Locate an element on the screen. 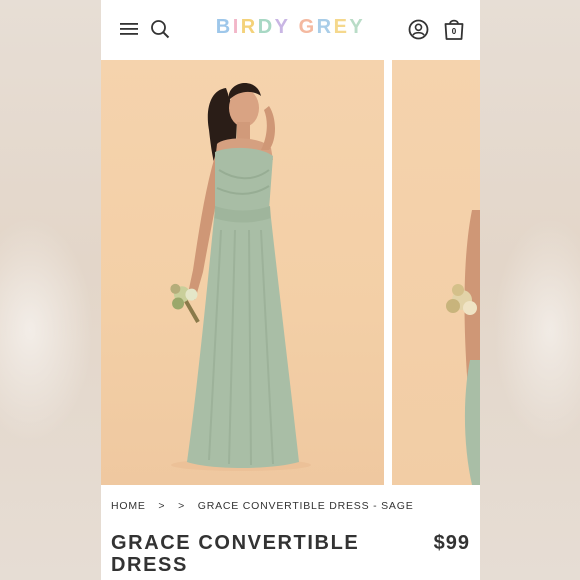  logo-letter is located at coordinates (295, 27).